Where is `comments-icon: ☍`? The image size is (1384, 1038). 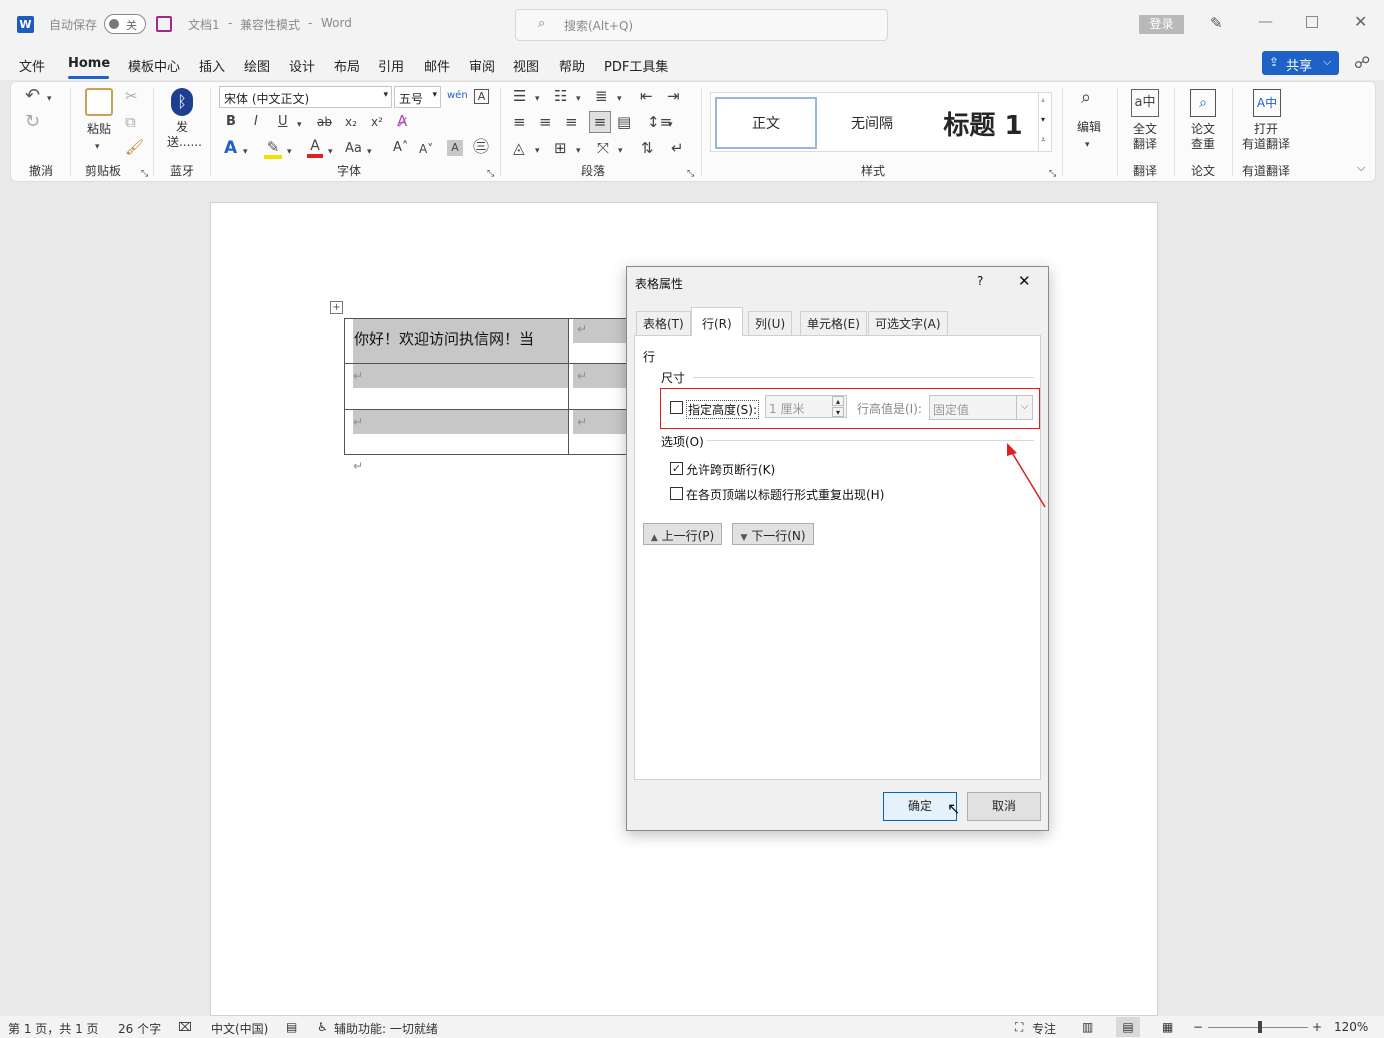
comments-icon: ☍ is located at coordinates (1362, 62).